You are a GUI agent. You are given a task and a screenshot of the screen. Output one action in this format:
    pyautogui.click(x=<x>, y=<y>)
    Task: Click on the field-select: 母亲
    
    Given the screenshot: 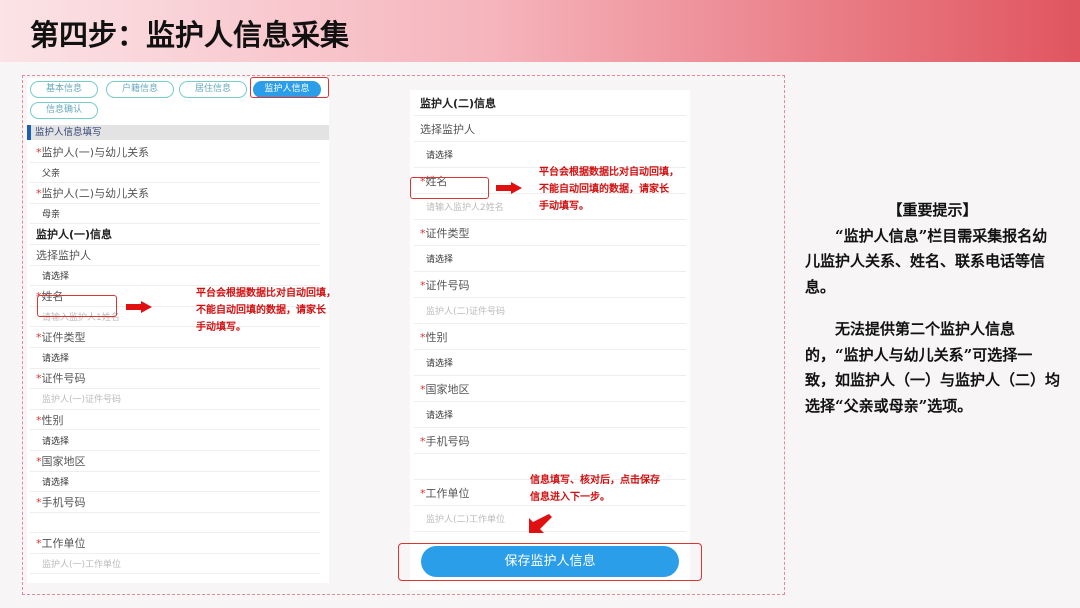 What is the action you would take?
    pyautogui.click(x=48, y=213)
    